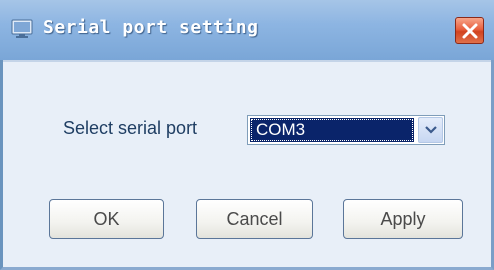 This screenshot has width=494, height=270. What do you see at coordinates (151, 27) in the screenshot?
I see `window-title: Serial port setting` at bounding box center [151, 27].